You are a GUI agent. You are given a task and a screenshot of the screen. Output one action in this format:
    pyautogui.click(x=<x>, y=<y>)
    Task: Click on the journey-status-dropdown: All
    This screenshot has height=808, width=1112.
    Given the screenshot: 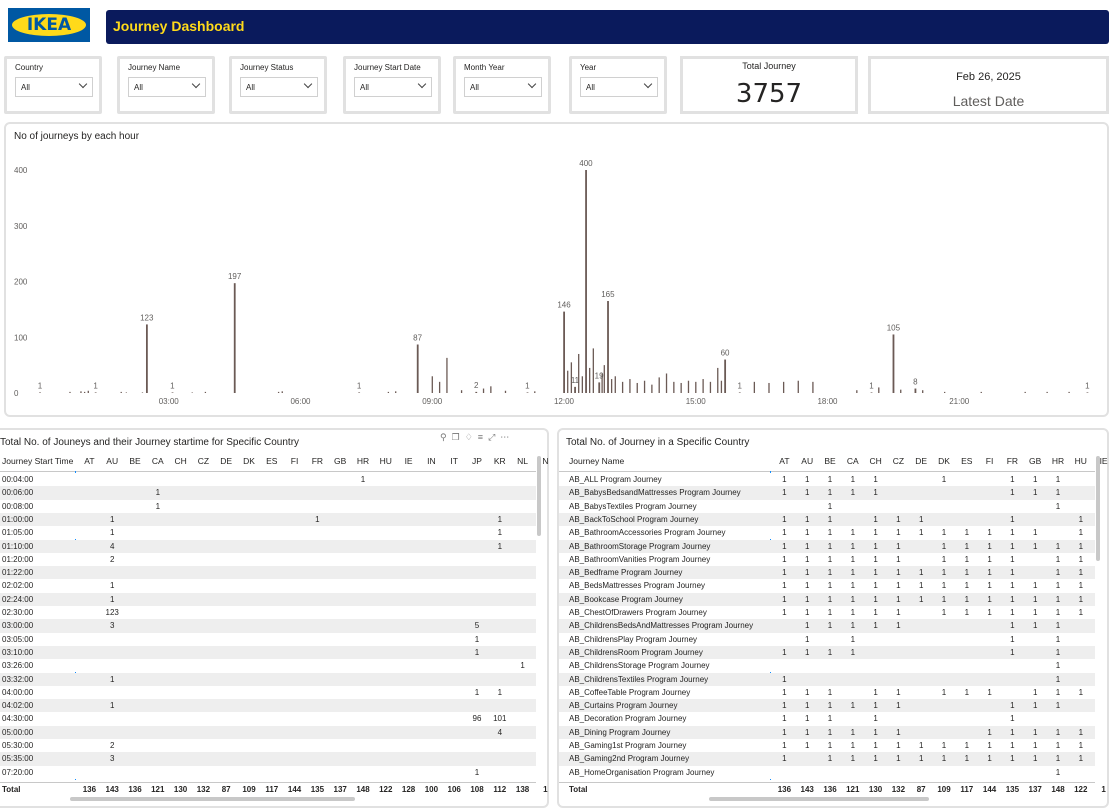 What is the action you would take?
    pyautogui.click(x=279, y=87)
    